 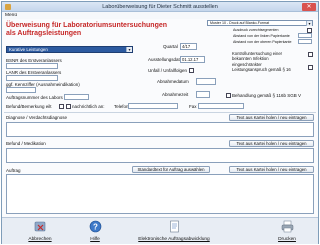 What do you see at coordinates (287, 226) in the screenshot?
I see `printer-icon` at bounding box center [287, 226].